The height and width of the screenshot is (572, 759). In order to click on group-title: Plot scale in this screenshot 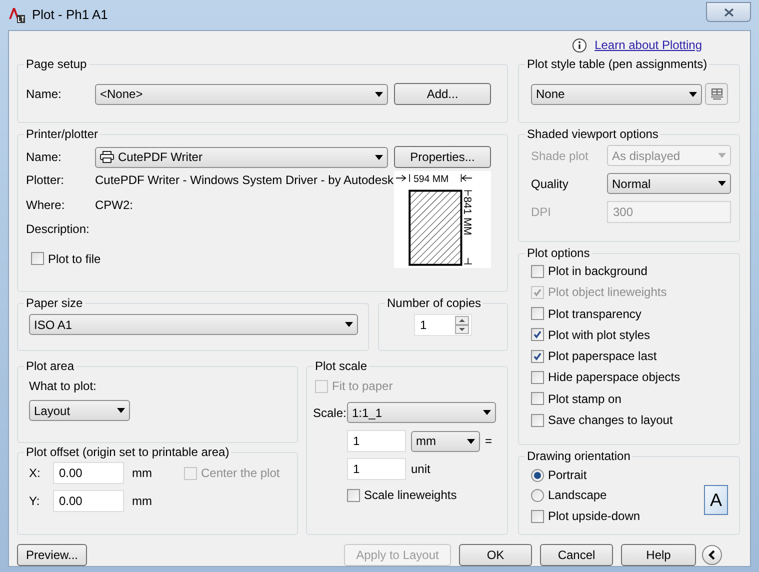, I will do `click(341, 366)`.